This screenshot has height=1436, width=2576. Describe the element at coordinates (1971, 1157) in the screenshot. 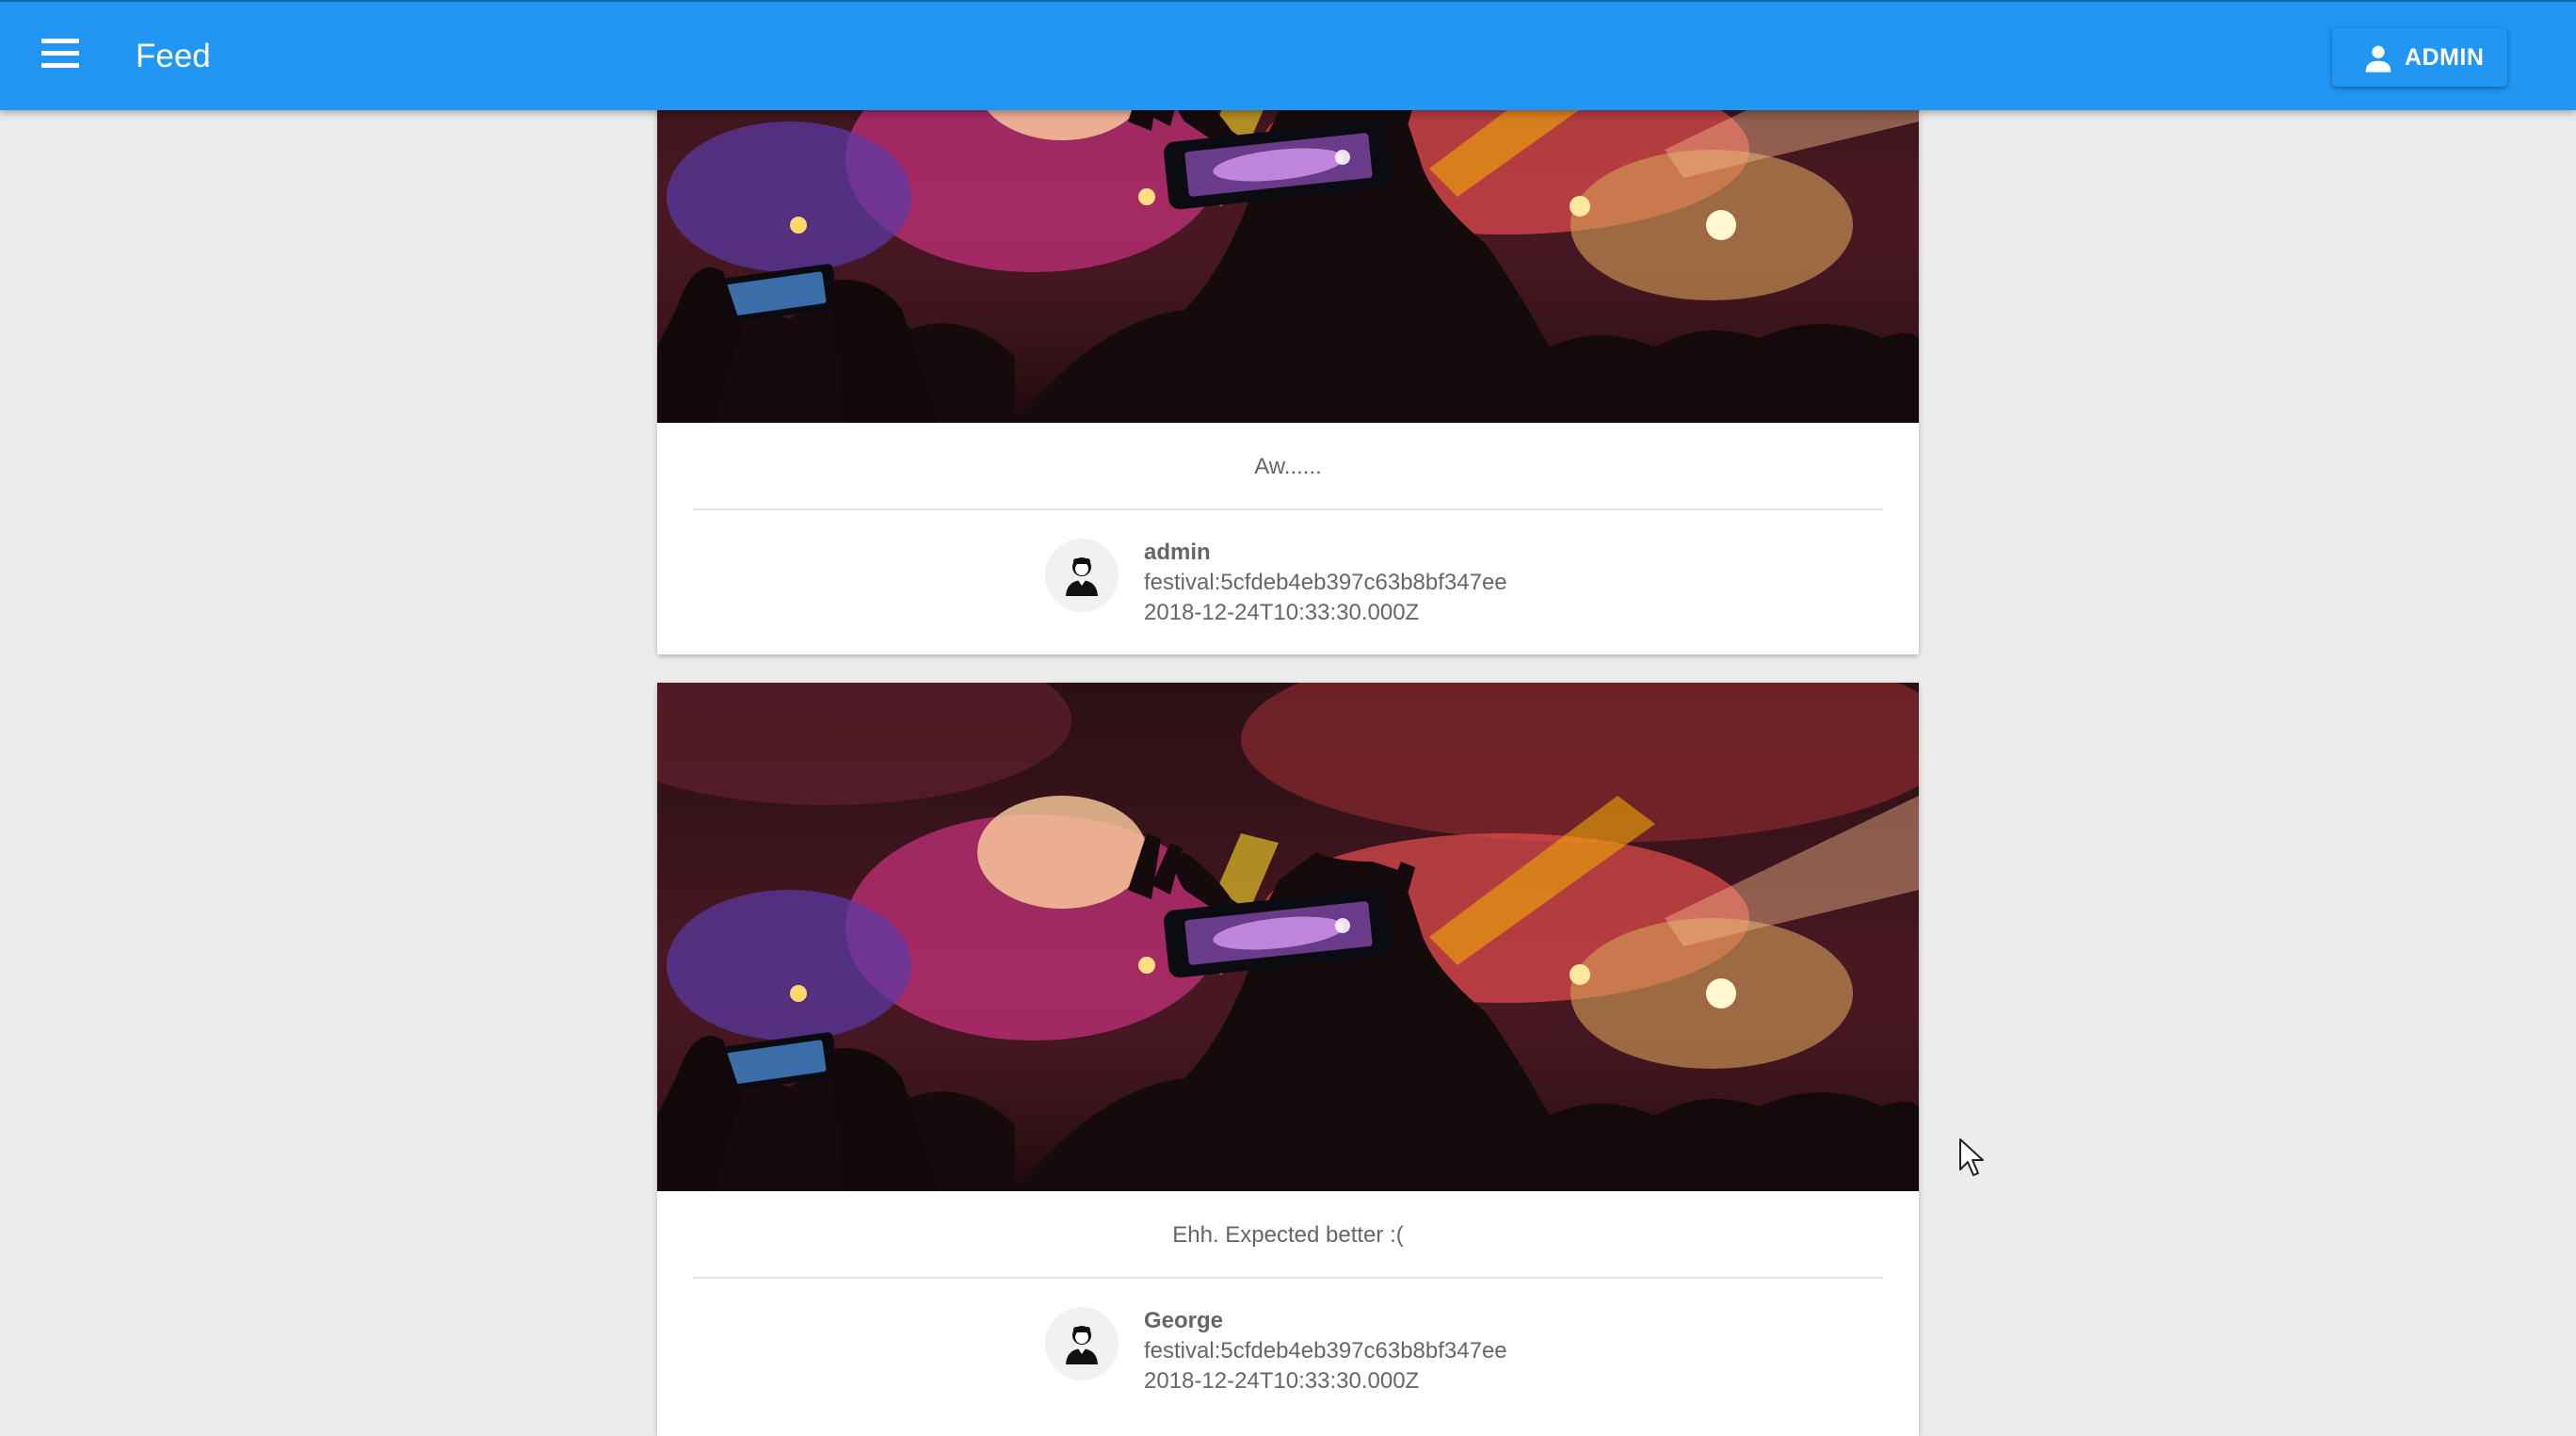

I see `mouse-pointer-icon` at that location.